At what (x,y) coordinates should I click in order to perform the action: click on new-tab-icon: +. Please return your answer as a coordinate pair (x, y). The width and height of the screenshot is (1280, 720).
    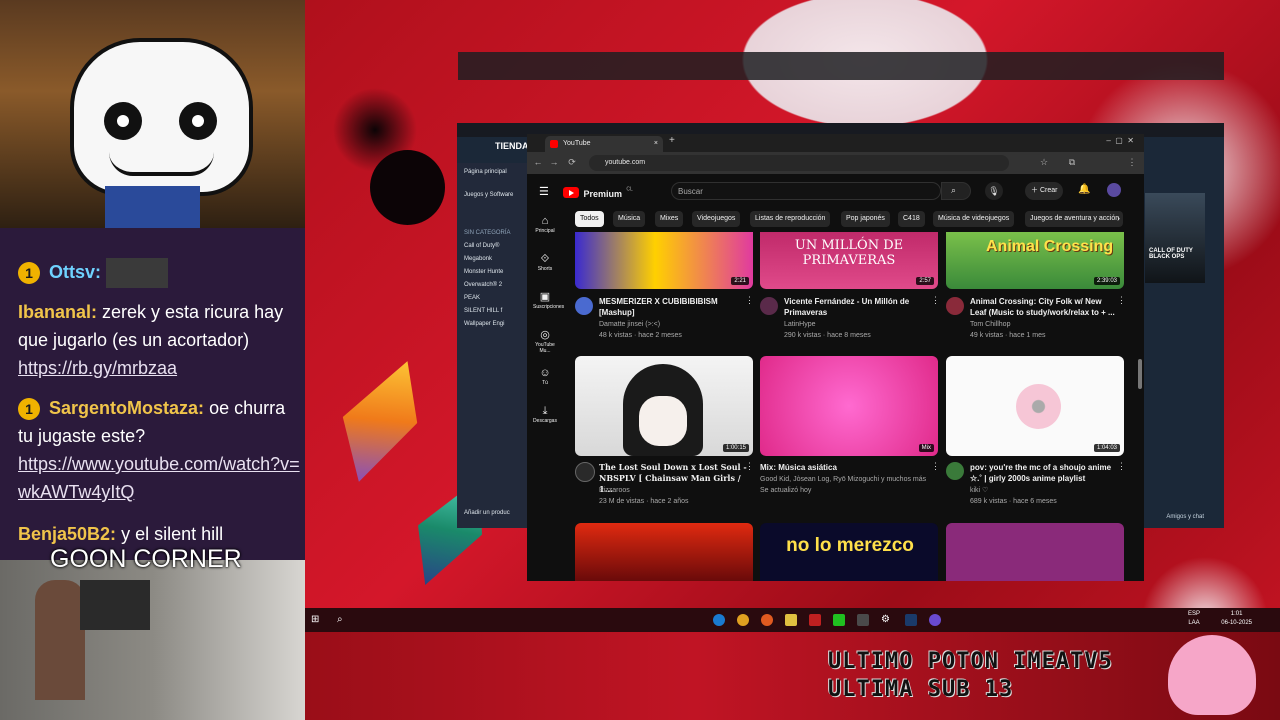
    Looking at the image, I should click on (672, 140).